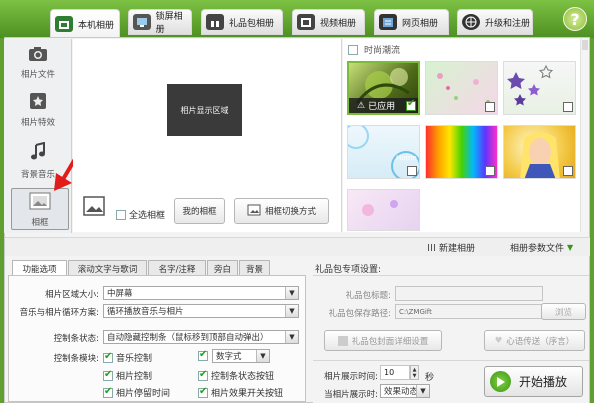 Image resolution: width=594 pixels, height=403 pixels. Describe the element at coordinates (575, 19) in the screenshot. I see `help-button: ?` at that location.